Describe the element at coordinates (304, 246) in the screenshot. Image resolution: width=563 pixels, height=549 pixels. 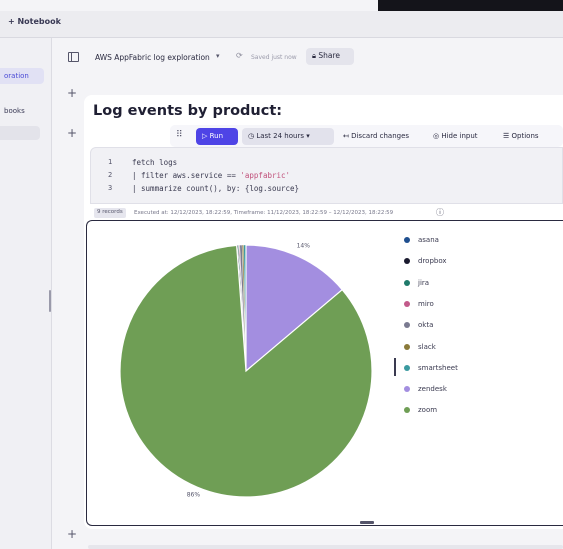
I see `slice-label-zendesk: 14%` at that location.